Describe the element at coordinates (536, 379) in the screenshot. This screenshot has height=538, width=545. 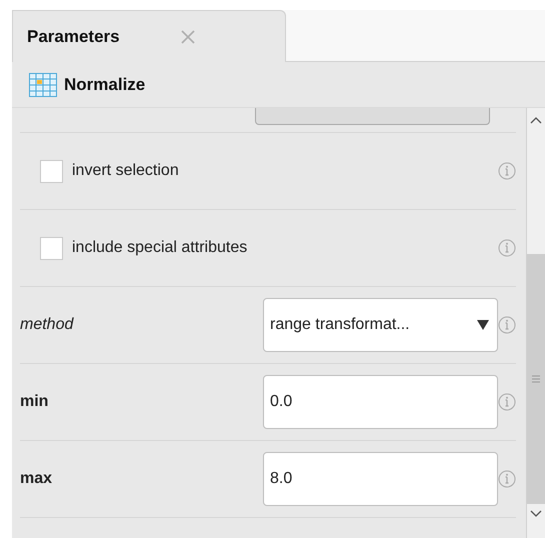
I see `grip-icon` at that location.